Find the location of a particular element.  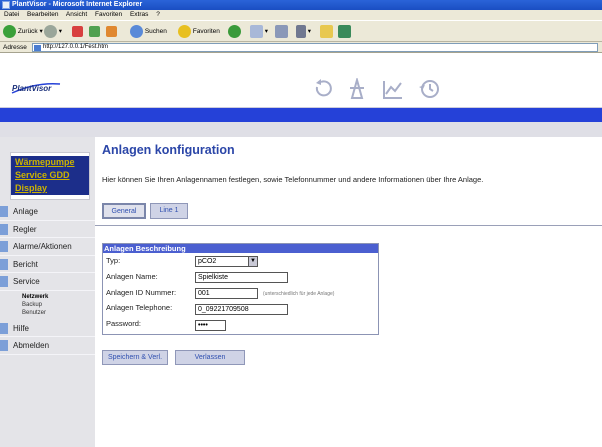

menu-favoriten: Favoriten is located at coordinates (108, 14).